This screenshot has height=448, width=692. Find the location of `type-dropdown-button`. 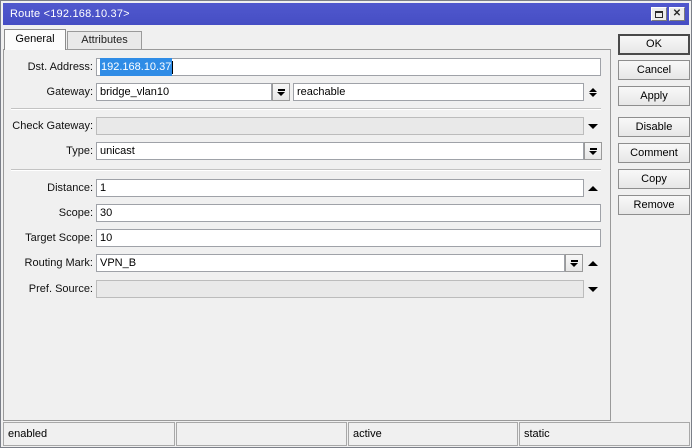

type-dropdown-button is located at coordinates (593, 151).